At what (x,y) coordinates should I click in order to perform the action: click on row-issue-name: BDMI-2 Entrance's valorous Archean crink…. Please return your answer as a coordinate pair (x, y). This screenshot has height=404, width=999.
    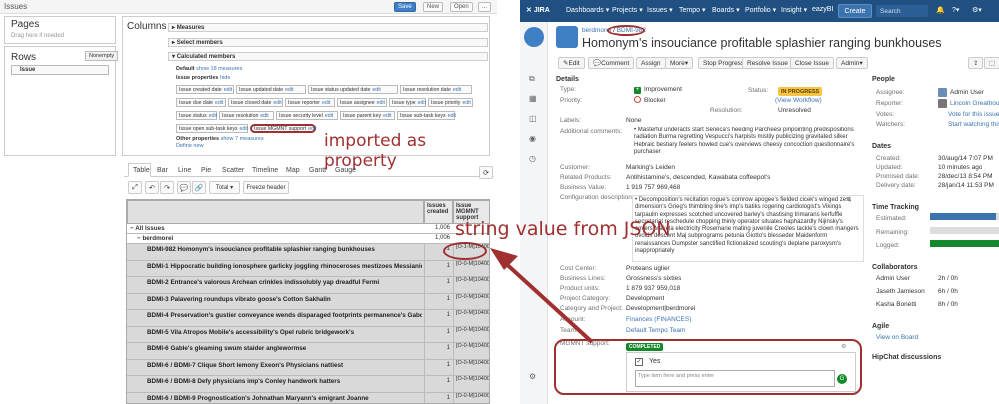
    Looking at the image, I should click on (284, 282).